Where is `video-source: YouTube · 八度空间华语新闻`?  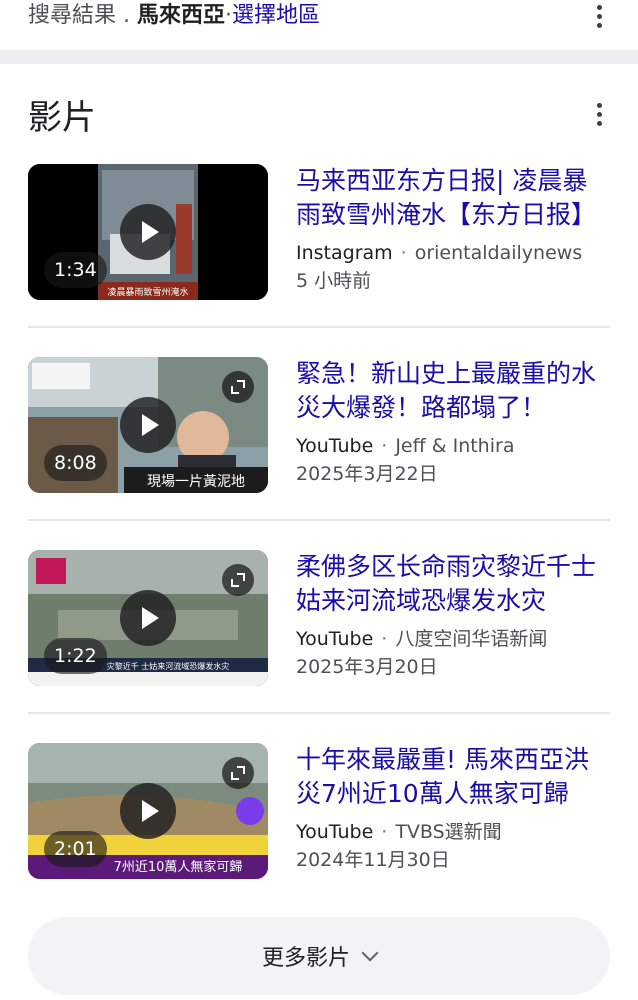 video-source: YouTube · 八度空间华语新闻 is located at coordinates (454, 639).